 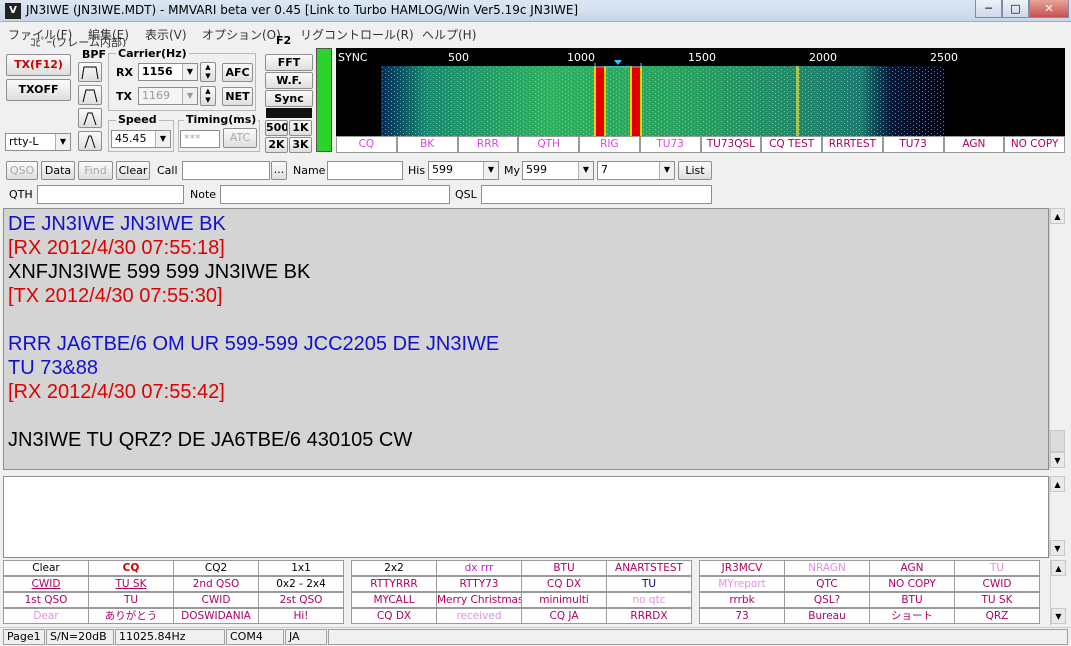 What do you see at coordinates (1034, 144) in the screenshot?
I see `waterfall-macro-button: NO COPY` at bounding box center [1034, 144].